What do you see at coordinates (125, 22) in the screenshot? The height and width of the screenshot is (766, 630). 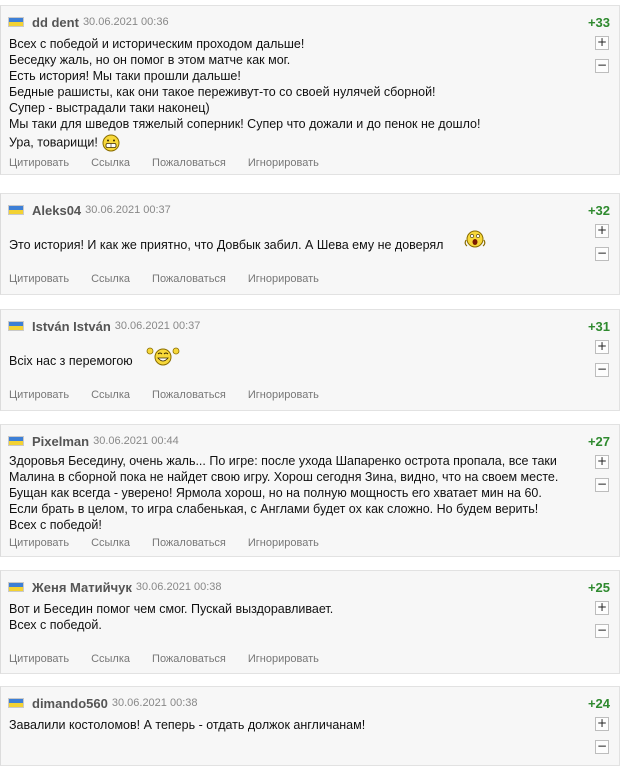 I see `comment-date: 30.06.2021 00:36` at bounding box center [125, 22].